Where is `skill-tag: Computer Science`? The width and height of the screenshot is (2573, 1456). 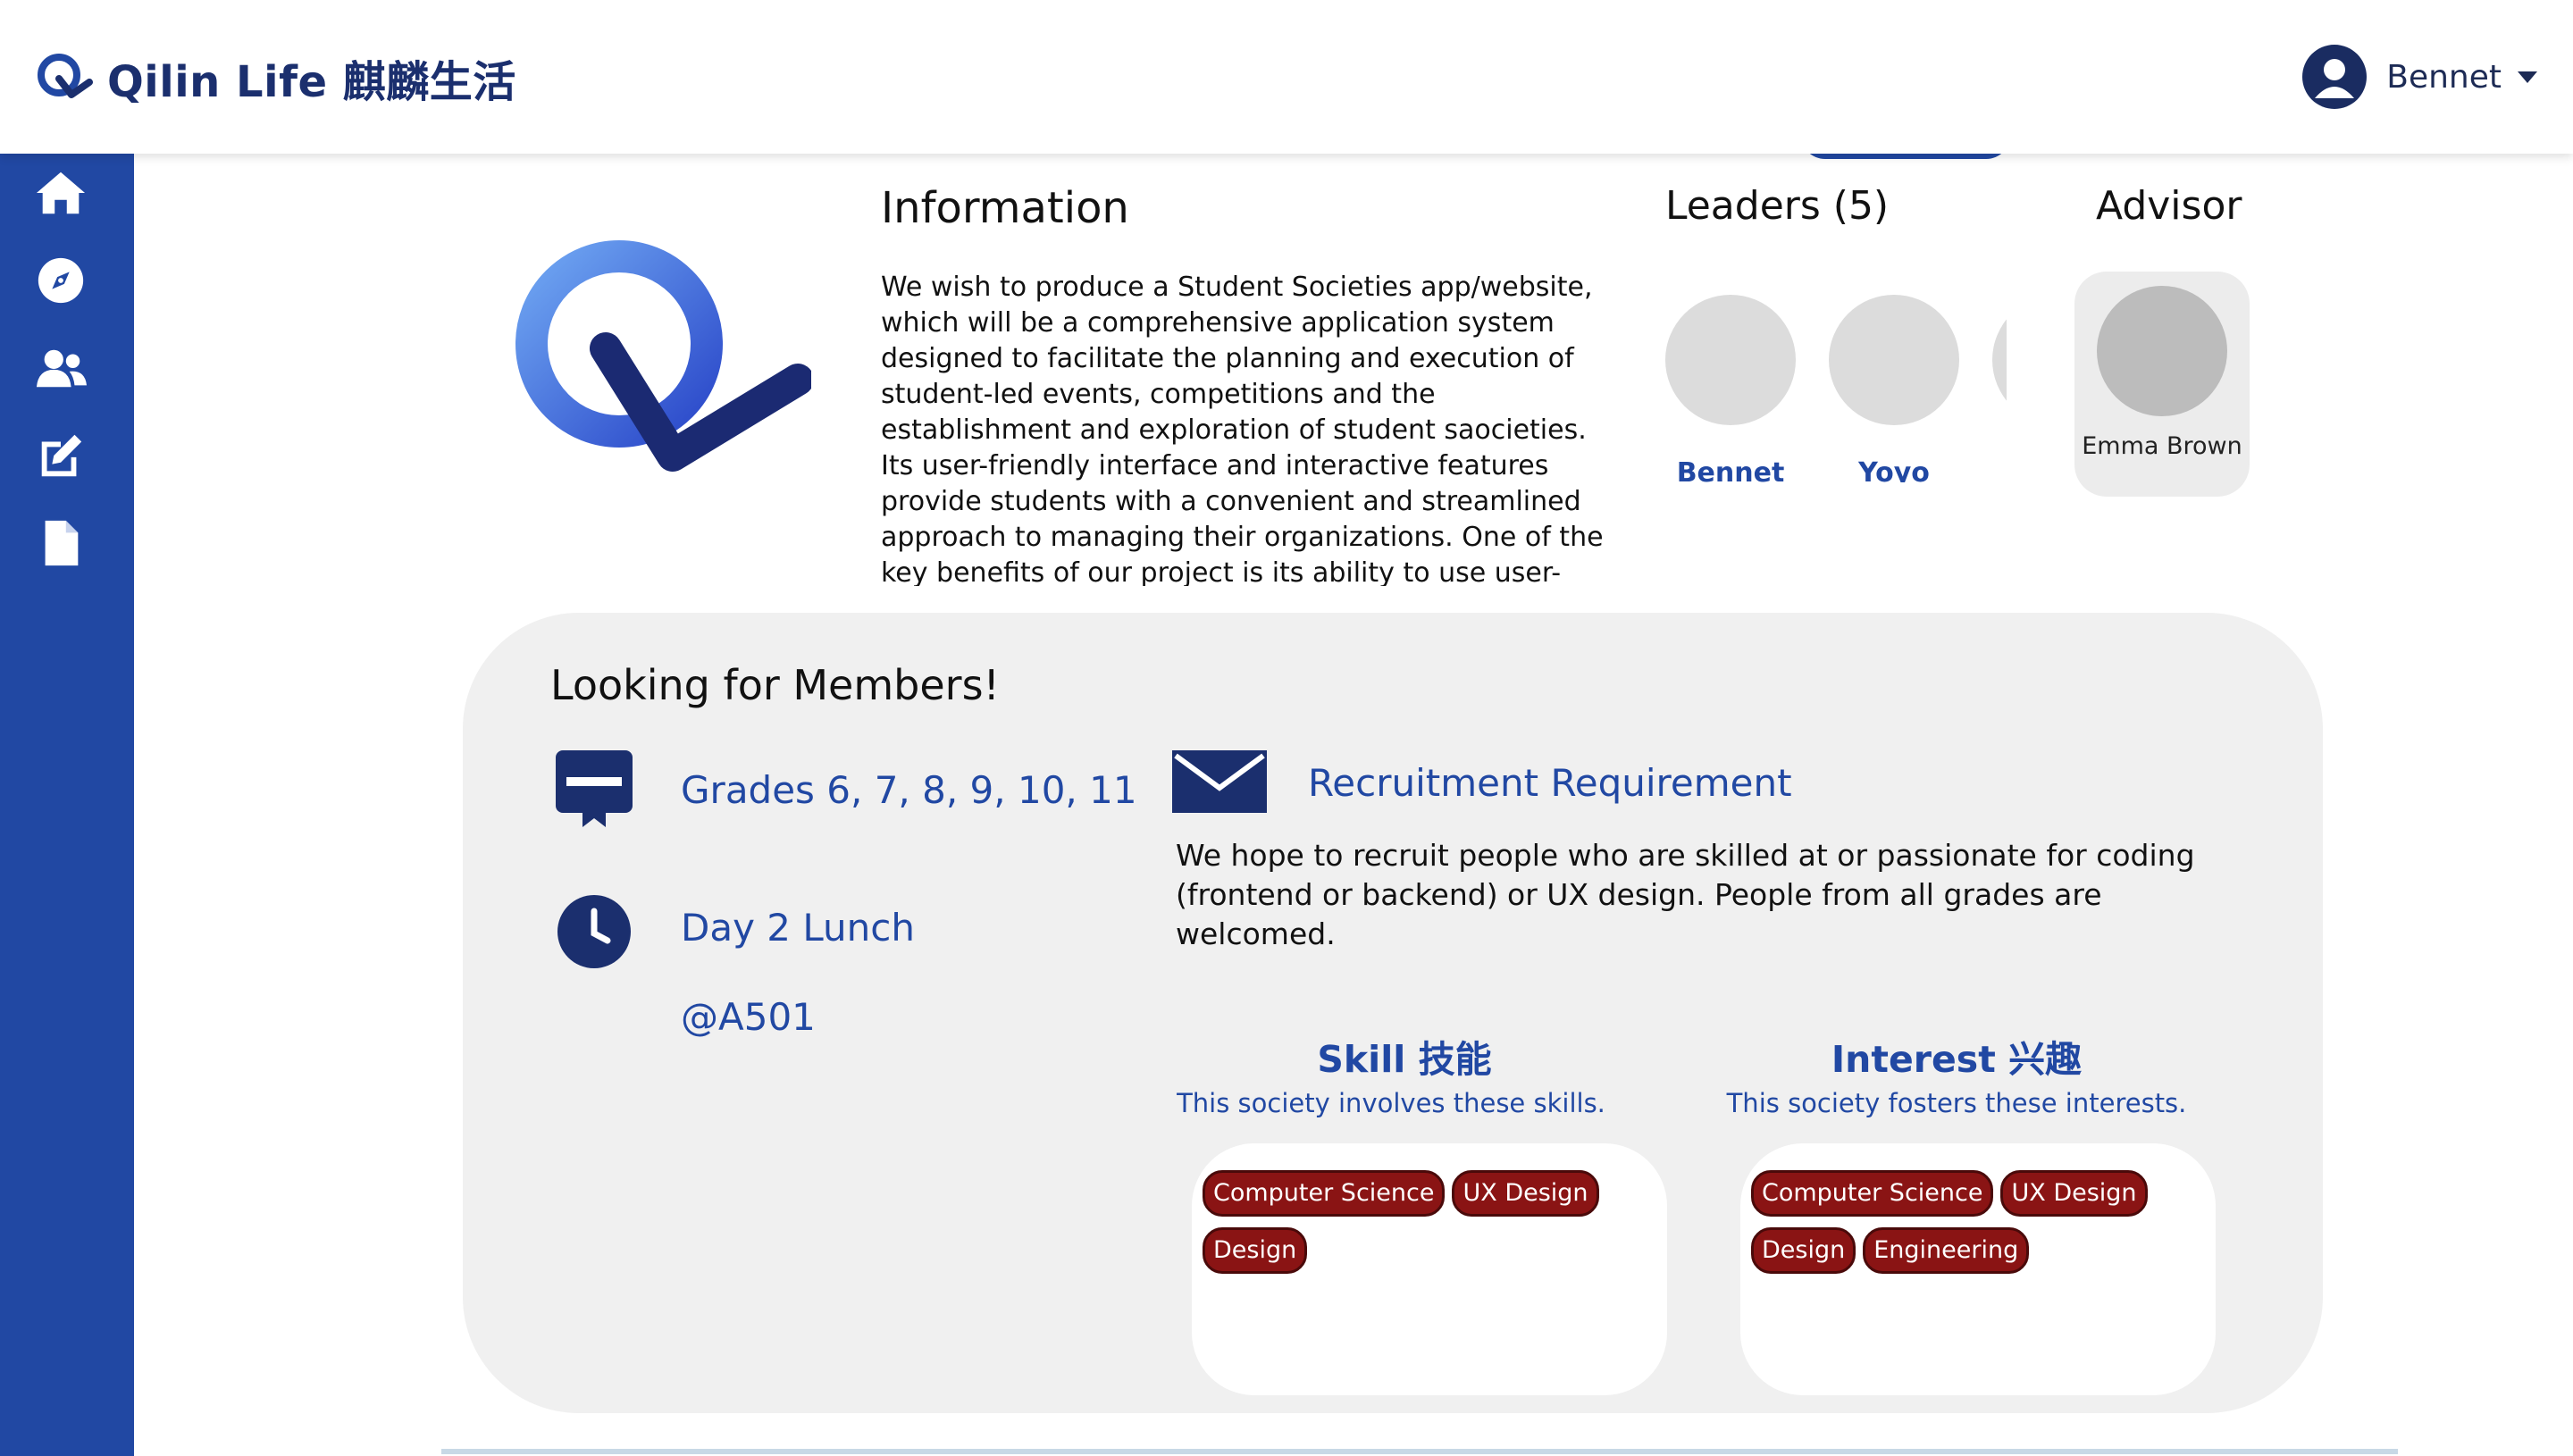
skill-tag: Computer Science is located at coordinates (1324, 1193).